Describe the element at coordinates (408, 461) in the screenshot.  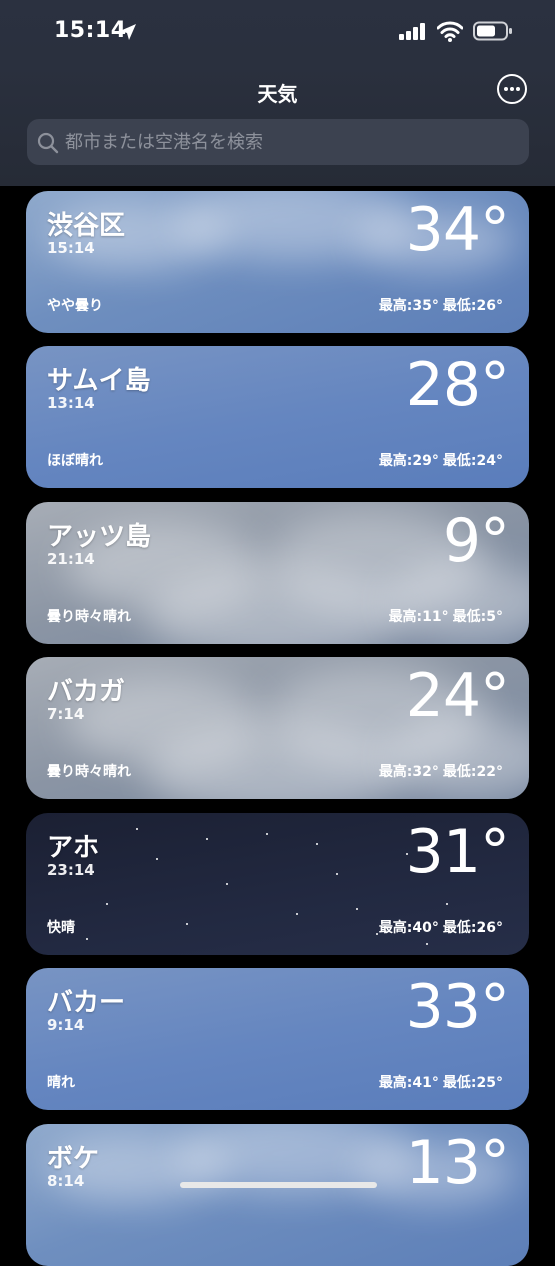
I see `high-temperature: 最高:29°` at that location.